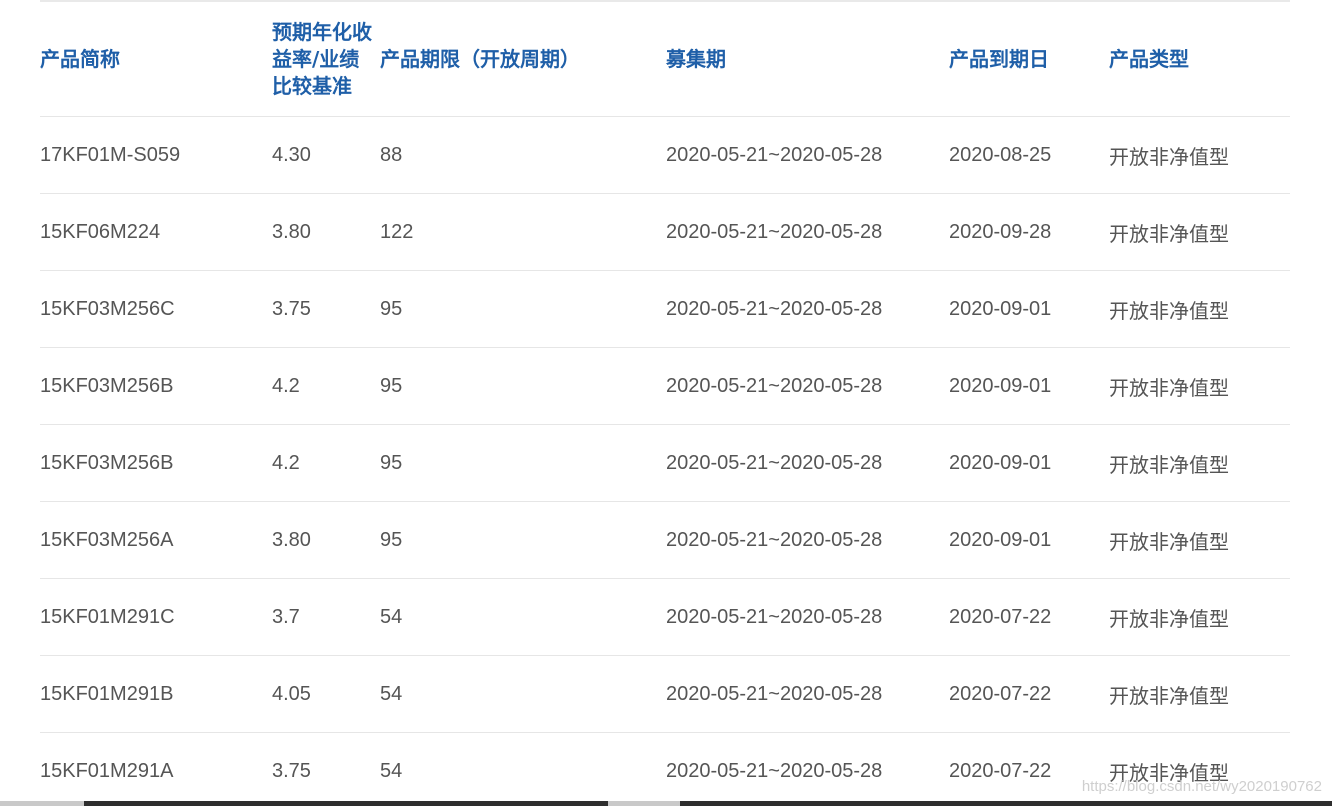 This screenshot has width=1332, height=806. Describe the element at coordinates (107, 770) in the screenshot. I see `cell-product-name: 15KF01M291A` at that location.